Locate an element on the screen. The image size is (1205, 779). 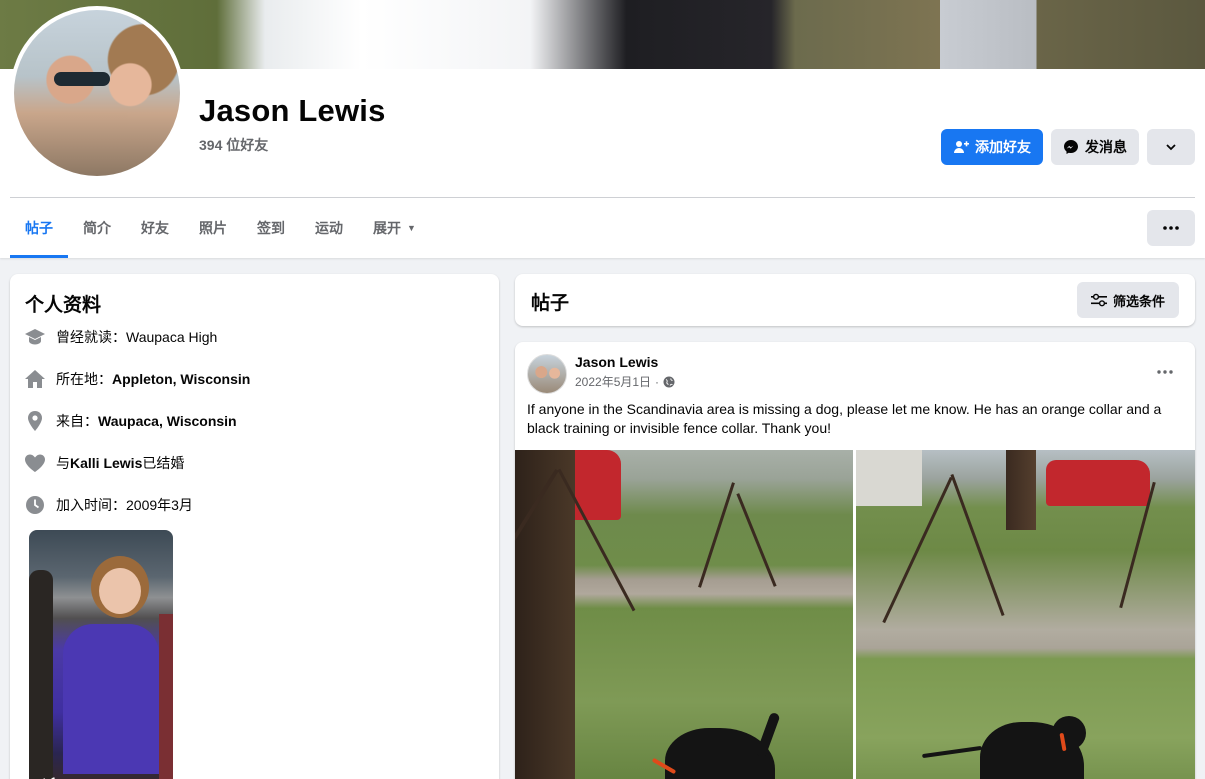
caret-down-icon: ▼ is located at coordinates (411, 228).